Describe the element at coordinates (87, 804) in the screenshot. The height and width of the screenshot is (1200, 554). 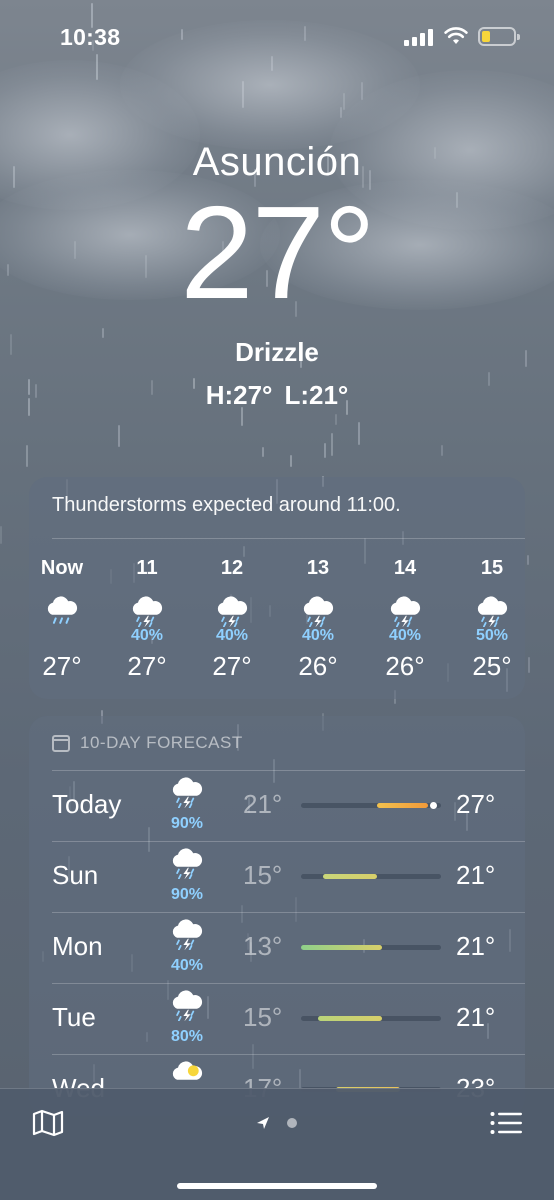
I see `forecast-day: Today` at that location.